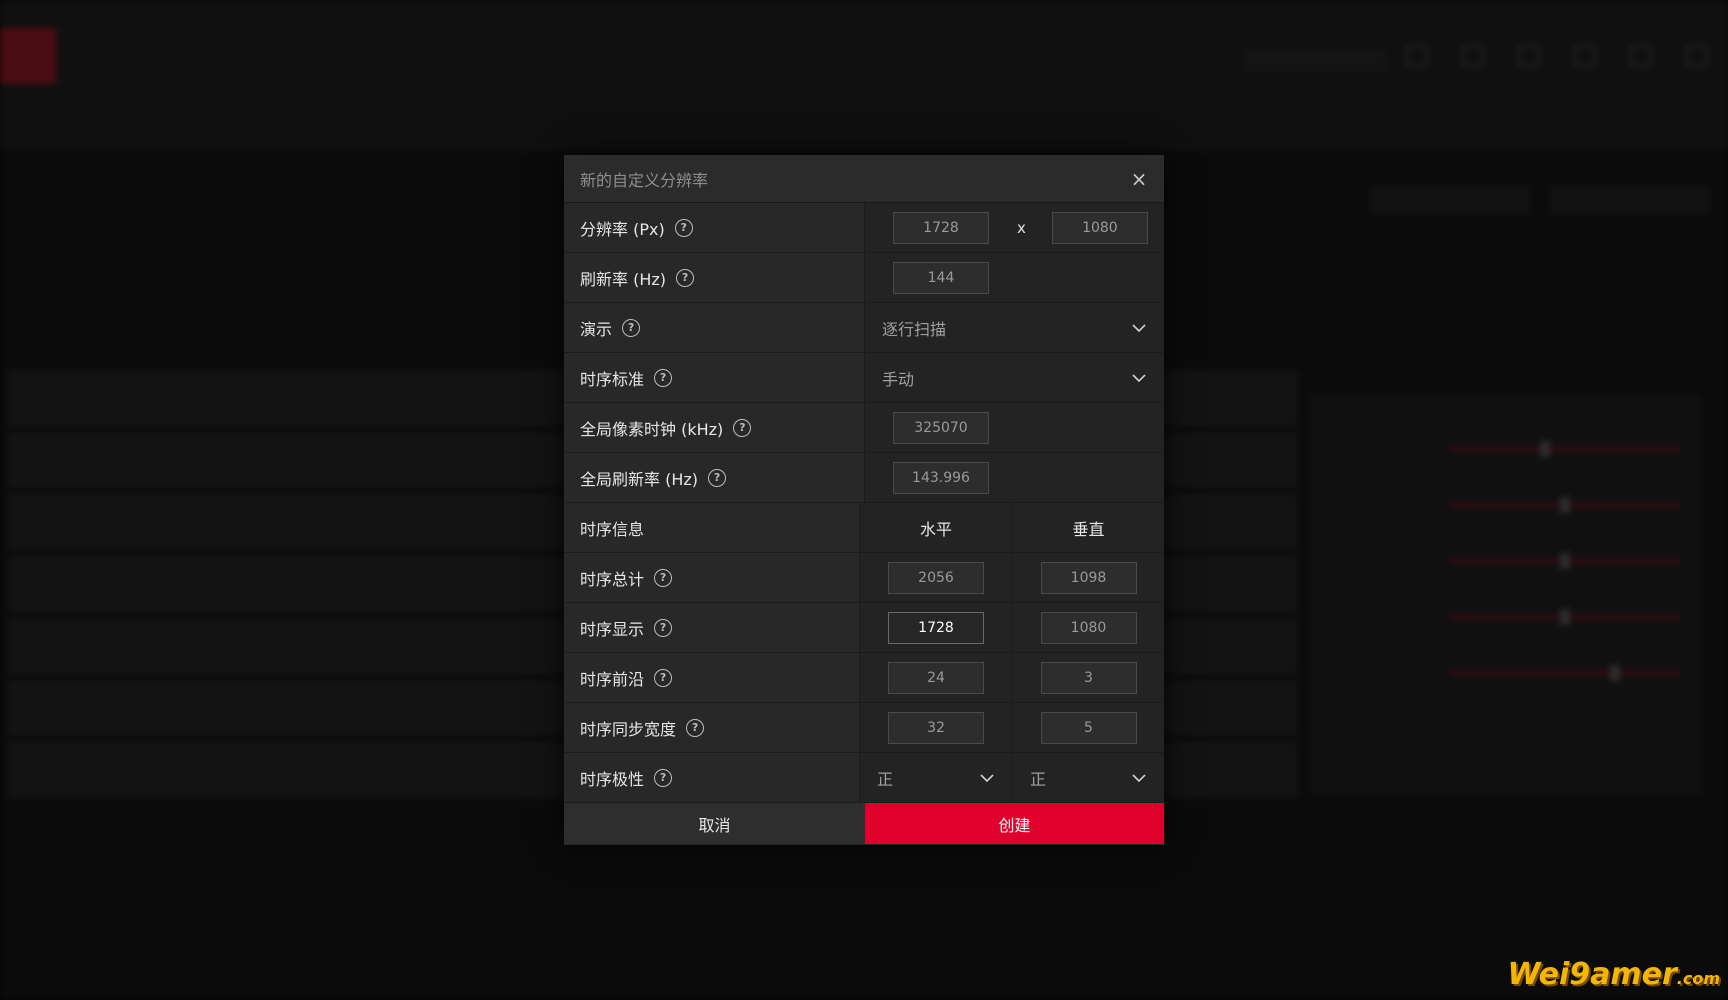 This screenshot has height=1000, width=1728. What do you see at coordinates (1505, 595) in the screenshot?
I see `bg-sliders-panel` at bounding box center [1505, 595].